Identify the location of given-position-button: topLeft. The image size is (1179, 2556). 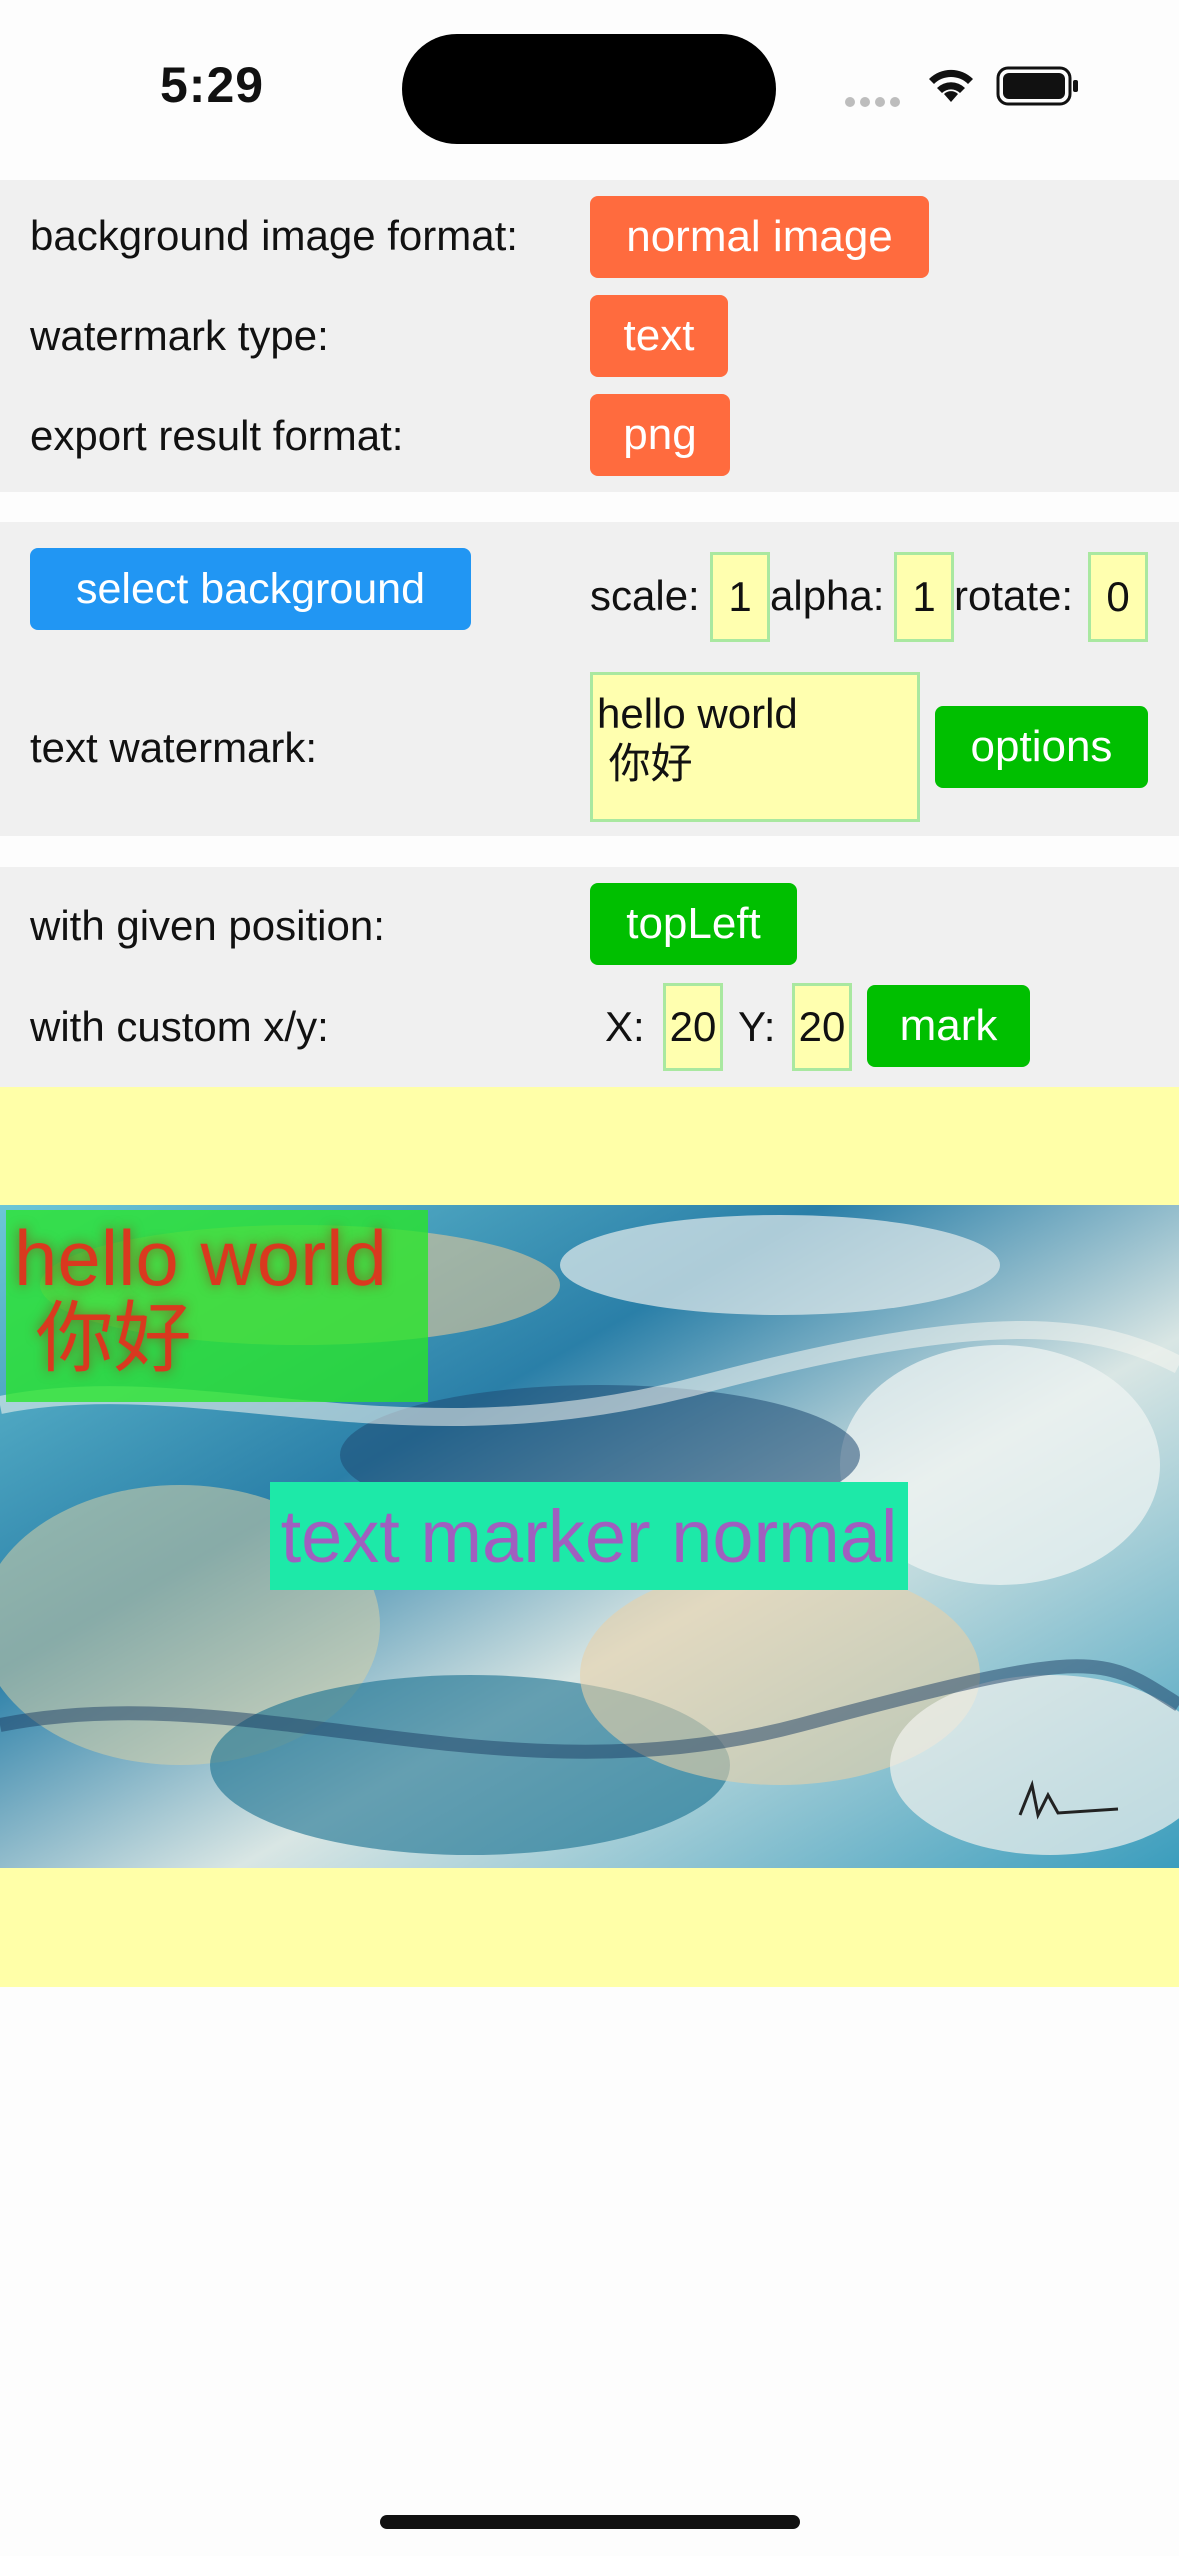
(693, 924).